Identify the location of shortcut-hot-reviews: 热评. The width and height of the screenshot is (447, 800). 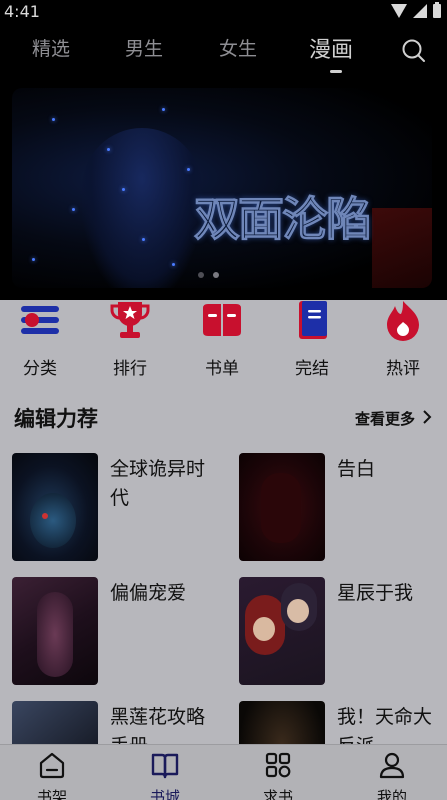
(403, 338).